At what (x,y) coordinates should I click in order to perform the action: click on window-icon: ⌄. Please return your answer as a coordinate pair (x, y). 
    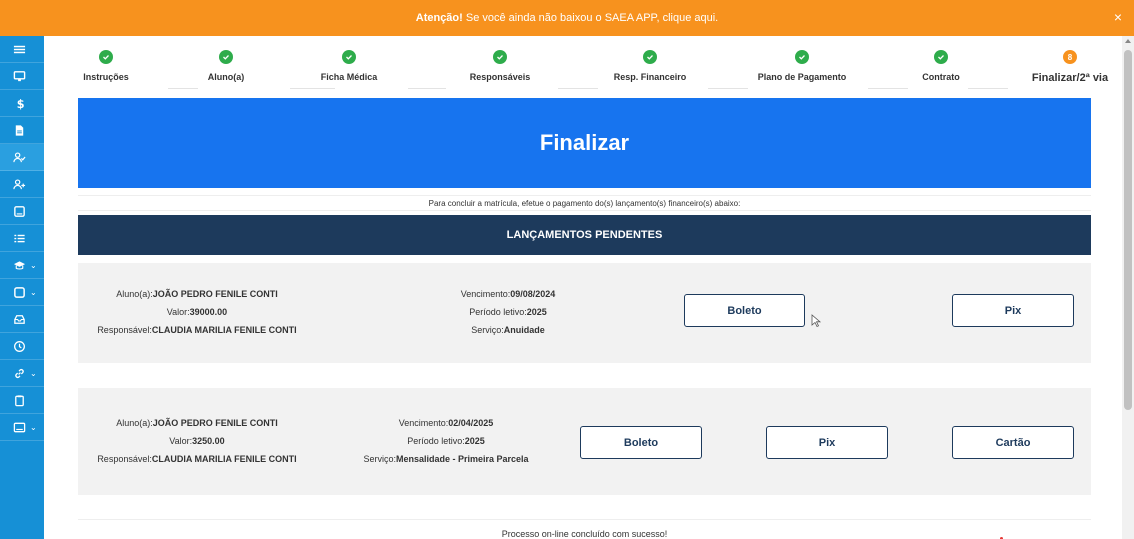
    Looking at the image, I should click on (22, 427).